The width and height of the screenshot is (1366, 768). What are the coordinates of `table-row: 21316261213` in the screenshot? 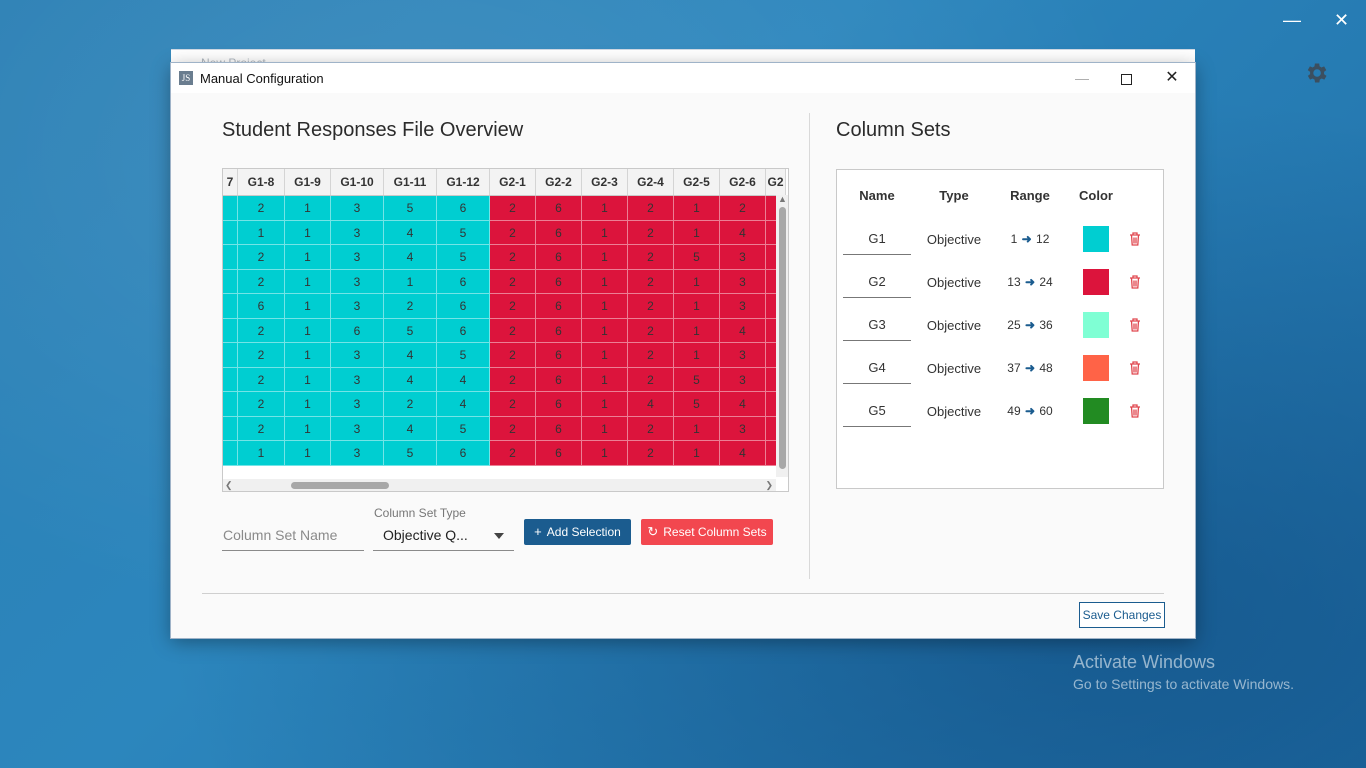 It's located at (504, 281).